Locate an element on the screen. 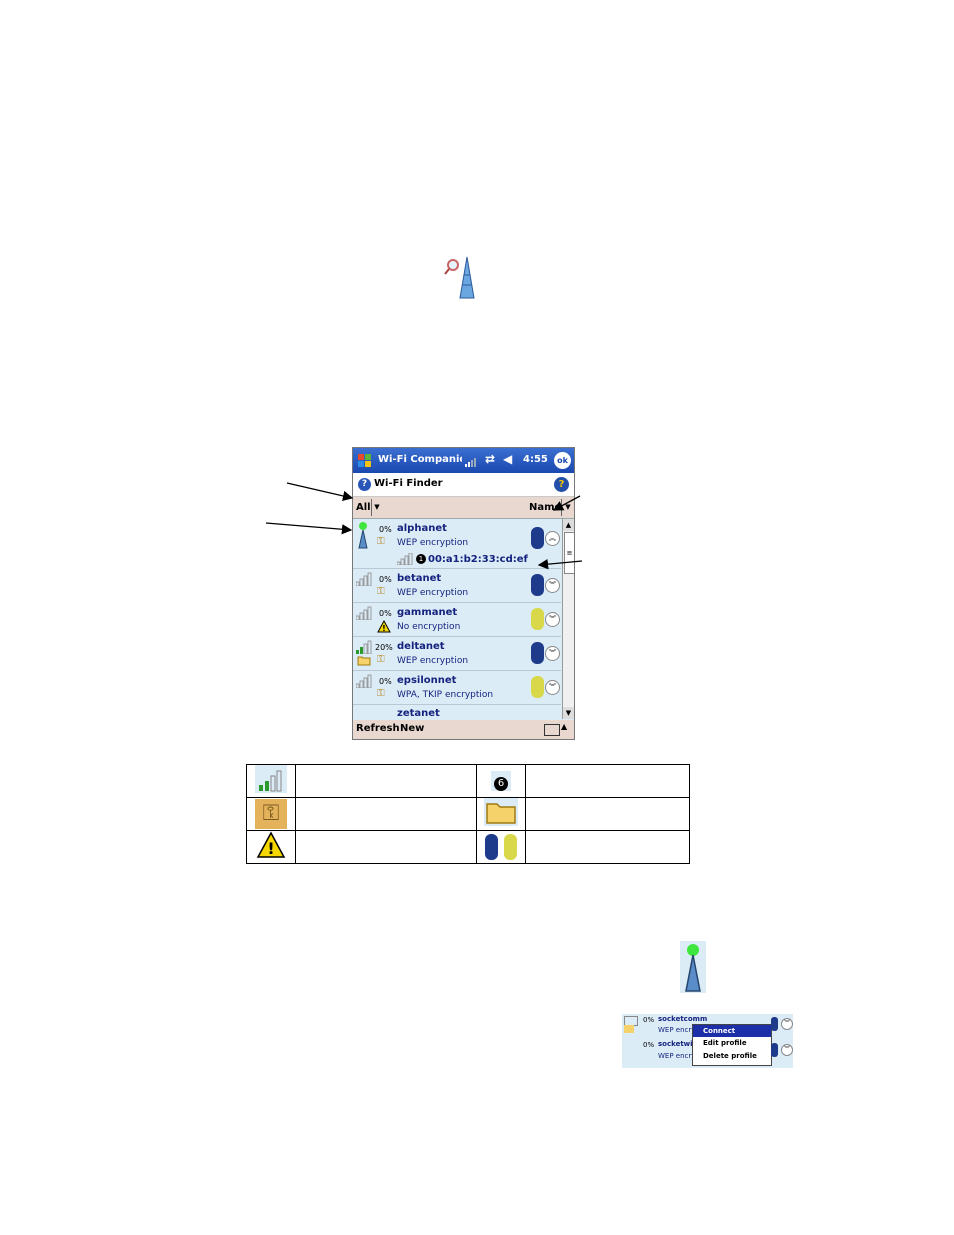 The height and width of the screenshot is (1235, 954). legend-signal-cell is located at coordinates (271, 781).